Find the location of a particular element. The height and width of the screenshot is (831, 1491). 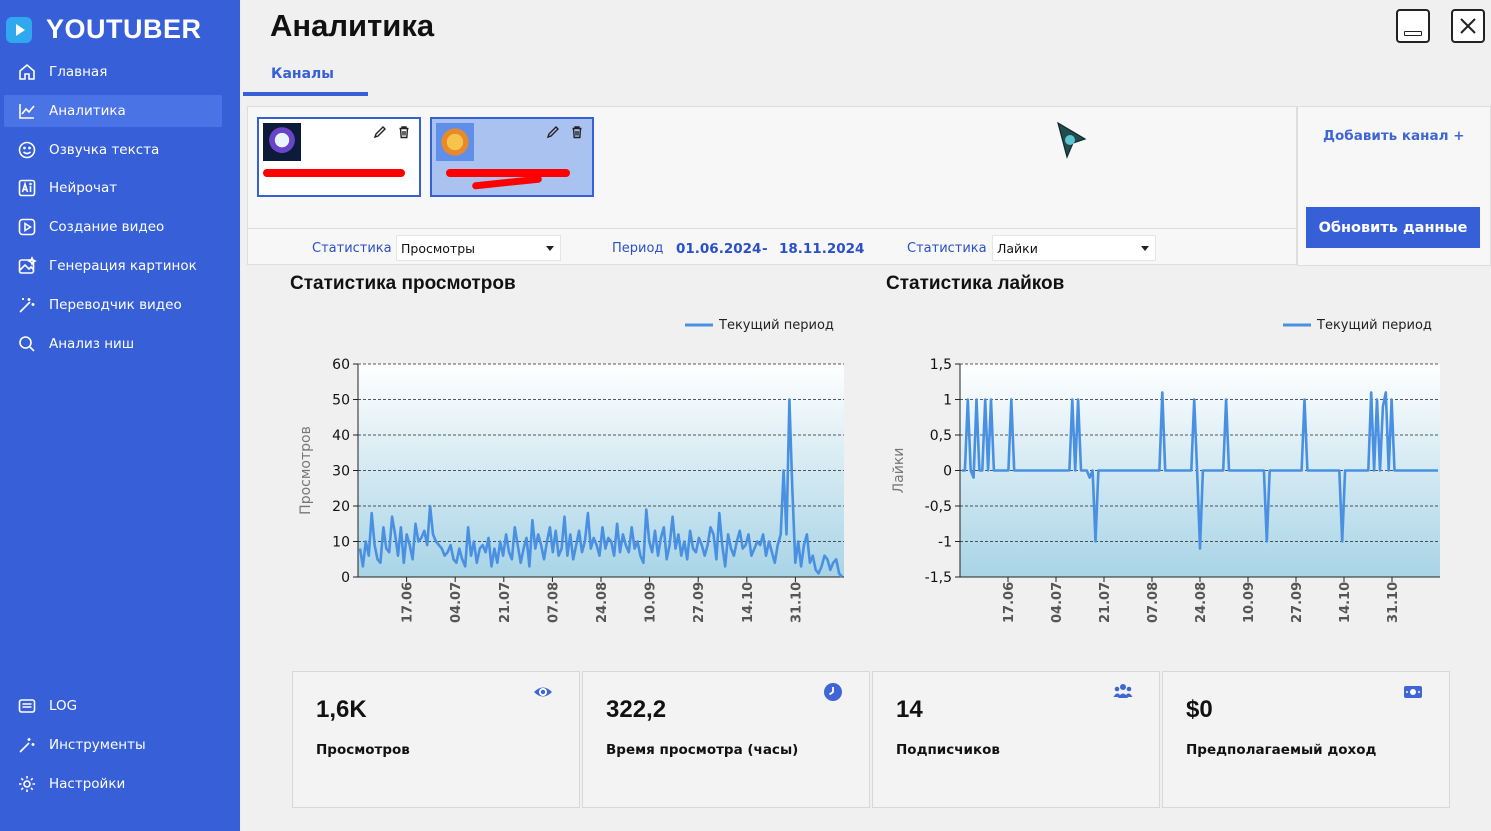

gear-icon is located at coordinates (27, 784).